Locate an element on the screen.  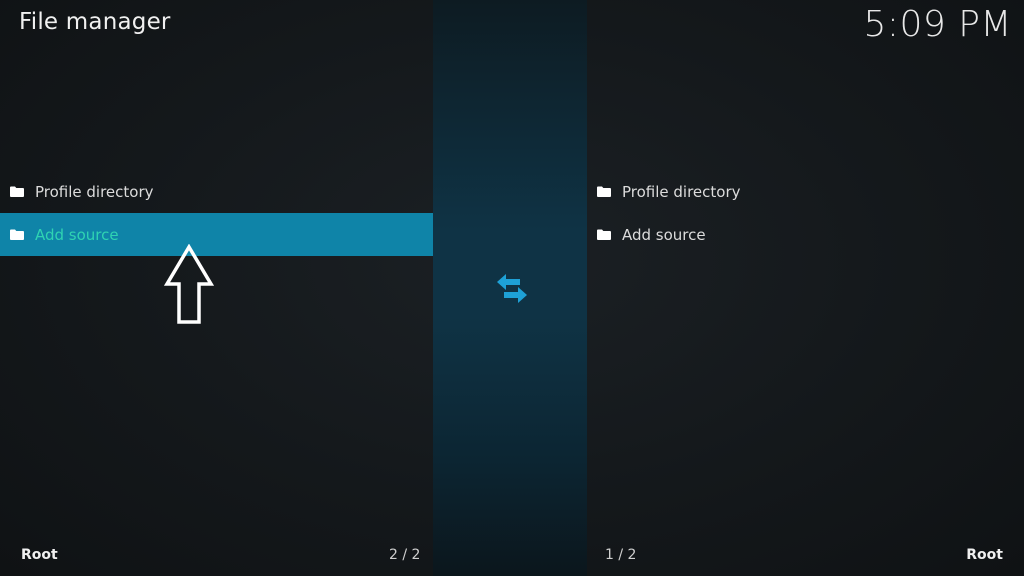
right-pane-location: Root is located at coordinates (984, 555).